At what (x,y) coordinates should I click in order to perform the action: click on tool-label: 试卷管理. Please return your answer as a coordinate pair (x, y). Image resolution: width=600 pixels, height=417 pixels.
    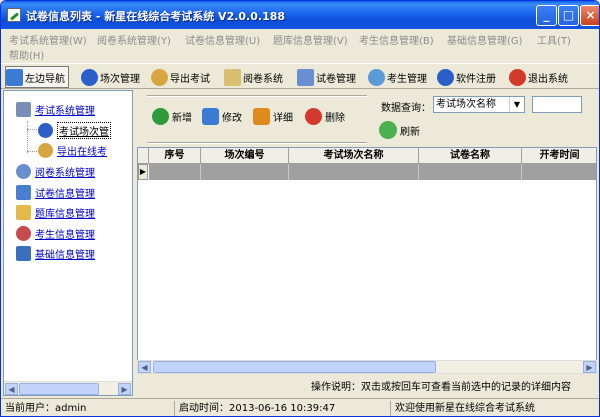
    Looking at the image, I should click on (336, 79).